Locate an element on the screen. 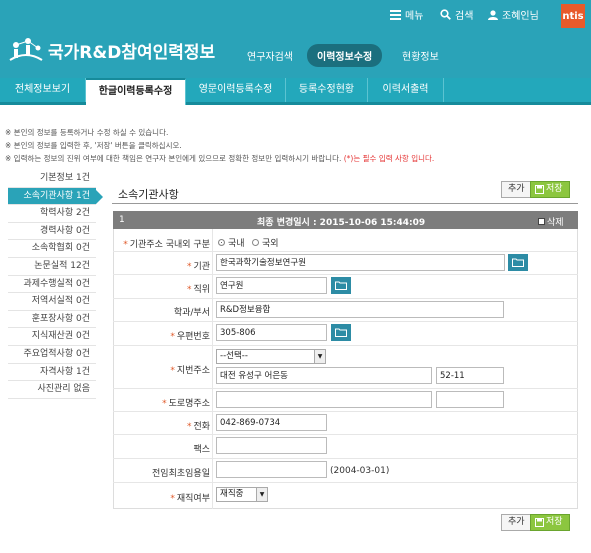 The width and height of the screenshot is (591, 553). network-people-icon is located at coordinates (26, 49).